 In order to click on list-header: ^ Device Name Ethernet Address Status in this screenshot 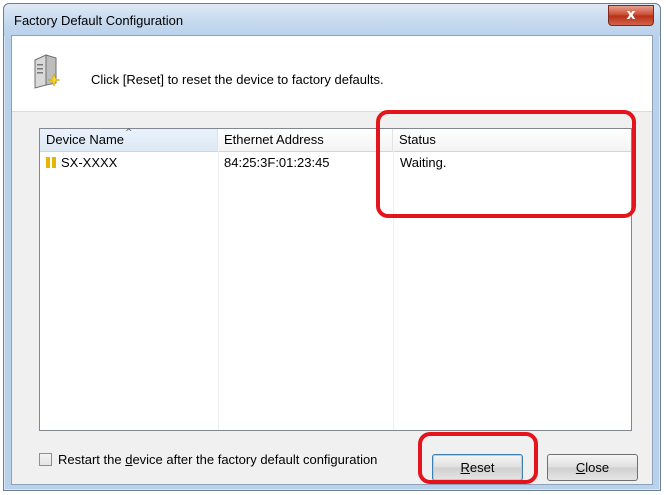, I will do `click(335, 140)`.